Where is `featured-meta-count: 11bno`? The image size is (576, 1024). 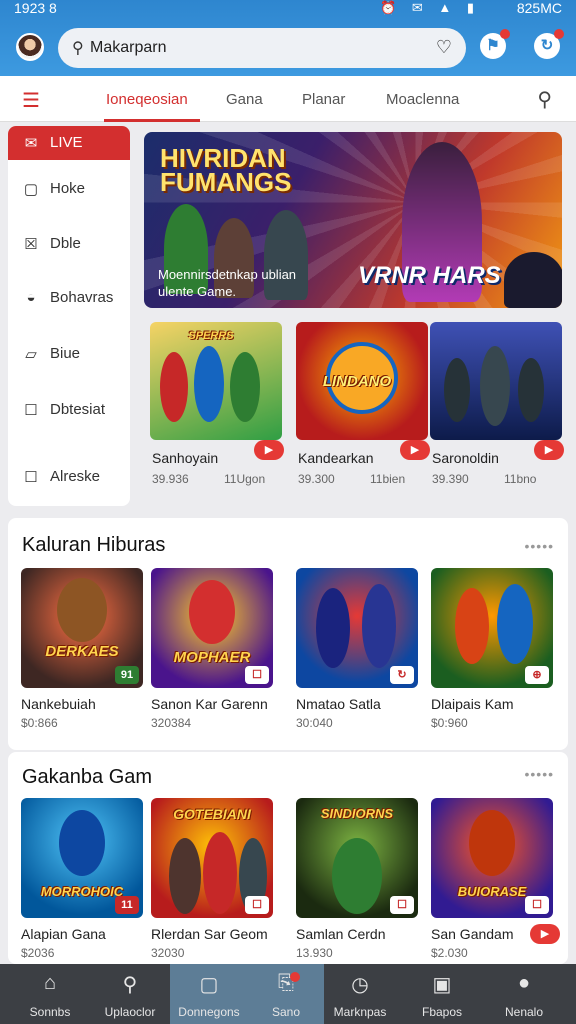
featured-meta-count: 11bno is located at coordinates (520, 479).